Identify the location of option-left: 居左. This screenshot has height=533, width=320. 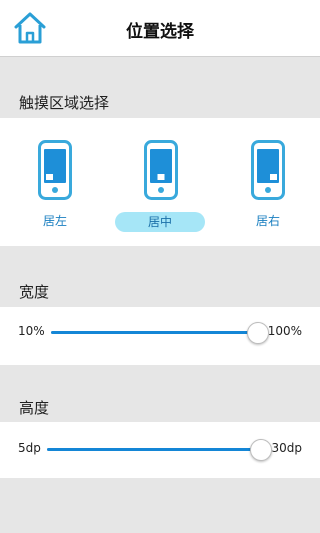
(54, 195).